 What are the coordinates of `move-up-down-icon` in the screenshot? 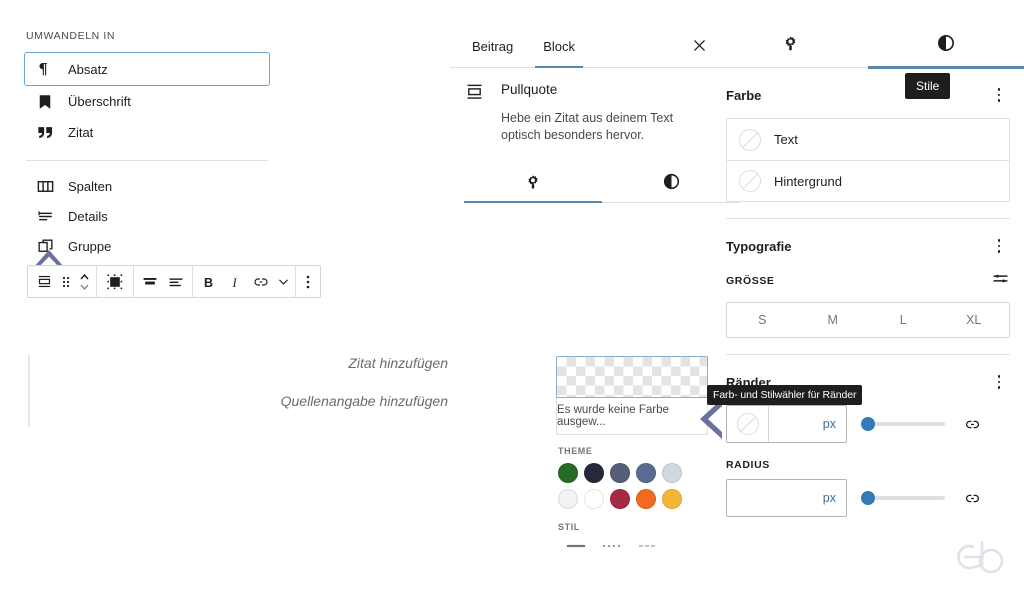 It's located at (84, 281).